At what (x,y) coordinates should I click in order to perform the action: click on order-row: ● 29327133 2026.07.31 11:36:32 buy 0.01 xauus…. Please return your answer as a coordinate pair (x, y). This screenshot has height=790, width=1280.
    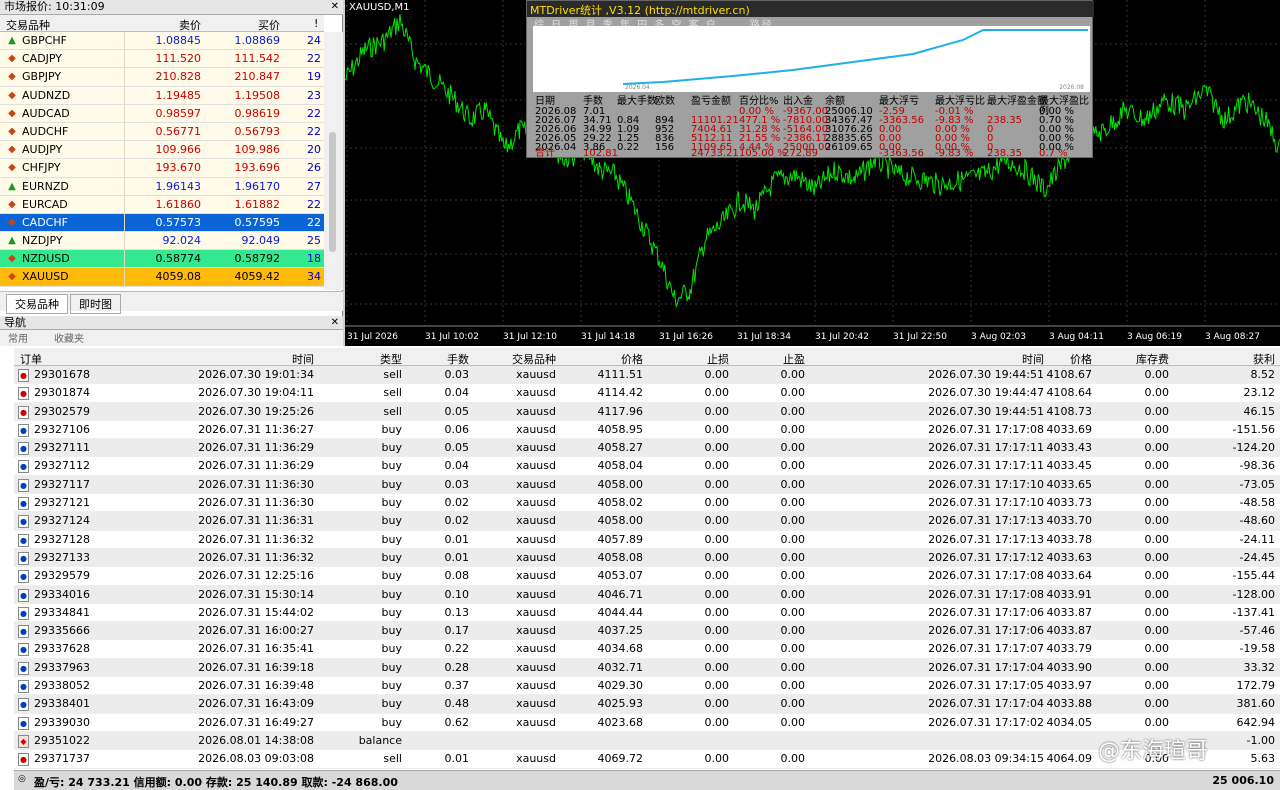
    Looking at the image, I should click on (647, 558).